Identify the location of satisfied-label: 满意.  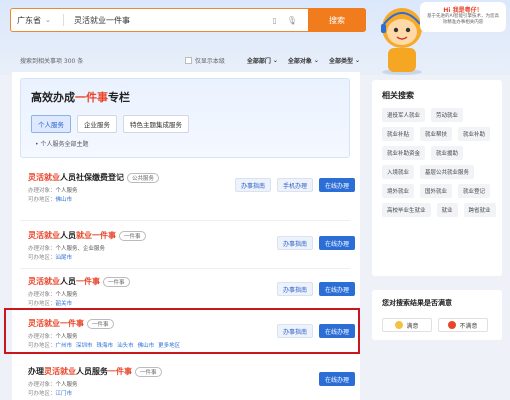
(412, 326).